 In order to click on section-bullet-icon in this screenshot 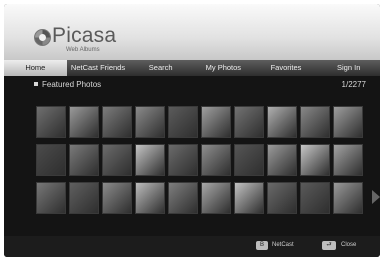, I will do `click(36, 84)`.